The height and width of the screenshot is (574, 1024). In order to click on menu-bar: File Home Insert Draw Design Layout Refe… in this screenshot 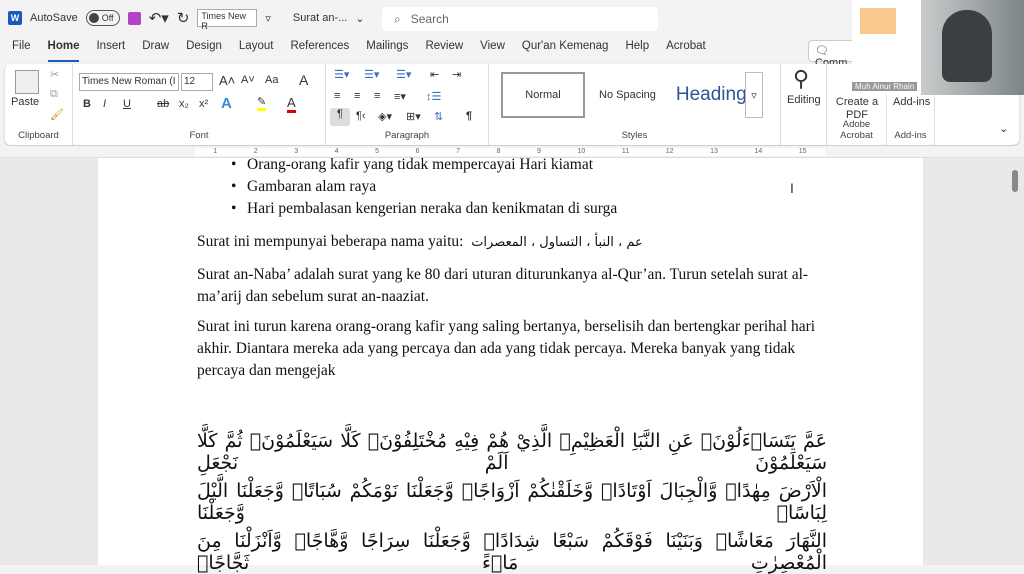, I will do `click(361, 51)`.